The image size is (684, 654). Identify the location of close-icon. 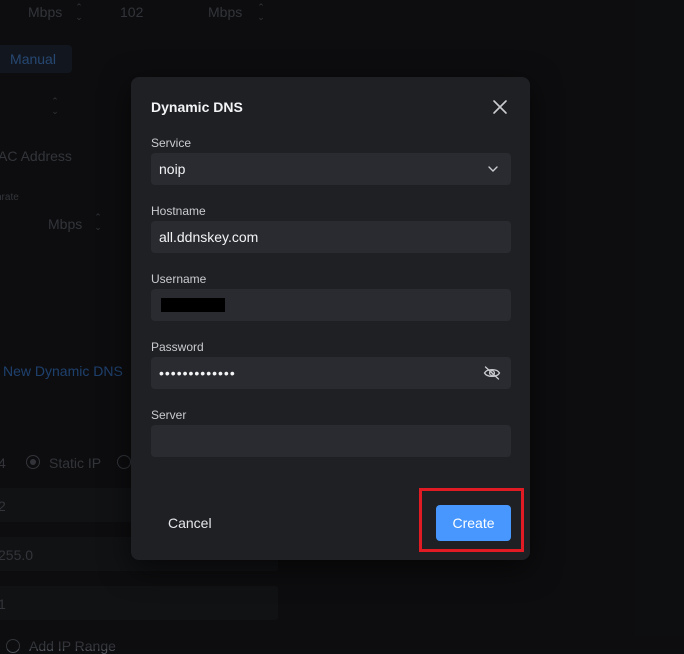
(500, 107).